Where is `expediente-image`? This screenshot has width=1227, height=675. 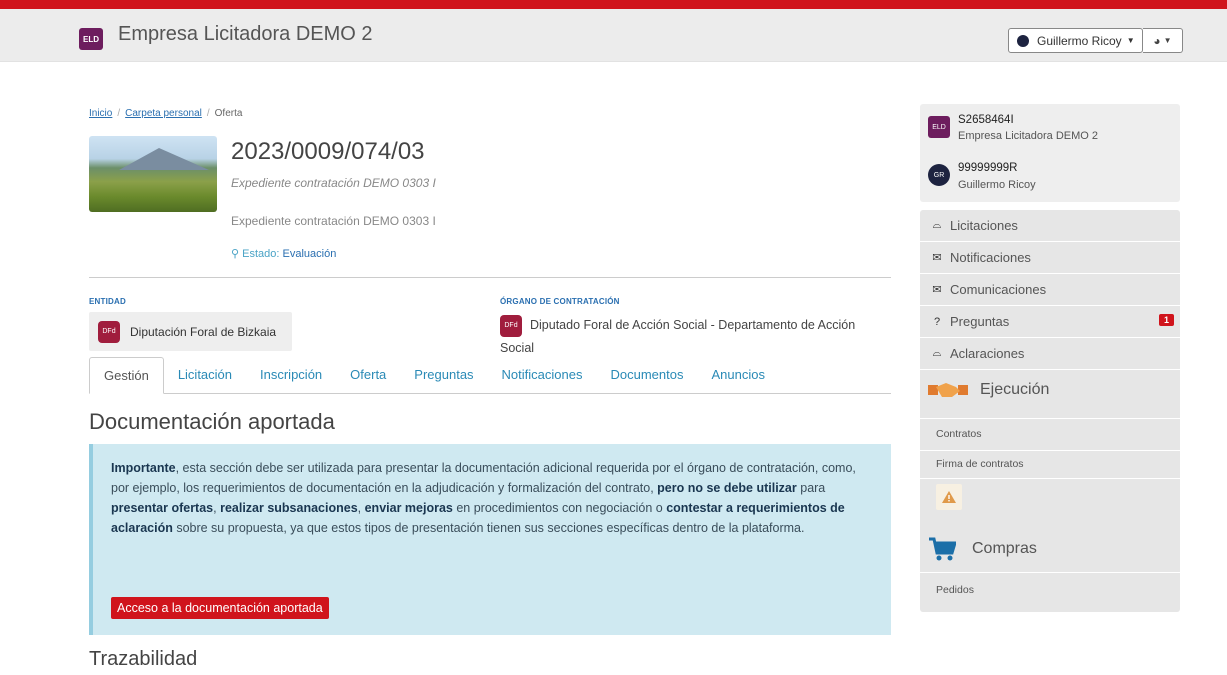 expediente-image is located at coordinates (153, 174).